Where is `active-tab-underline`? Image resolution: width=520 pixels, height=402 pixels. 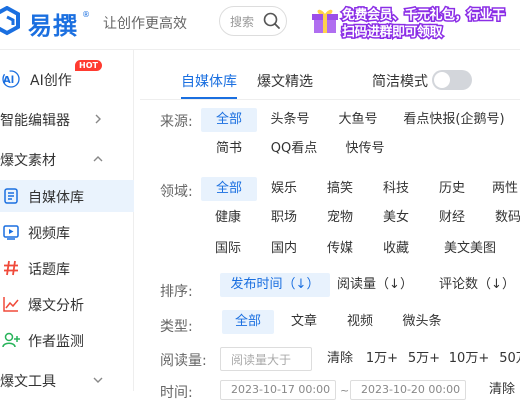
active-tab-underline is located at coordinates (209, 98).